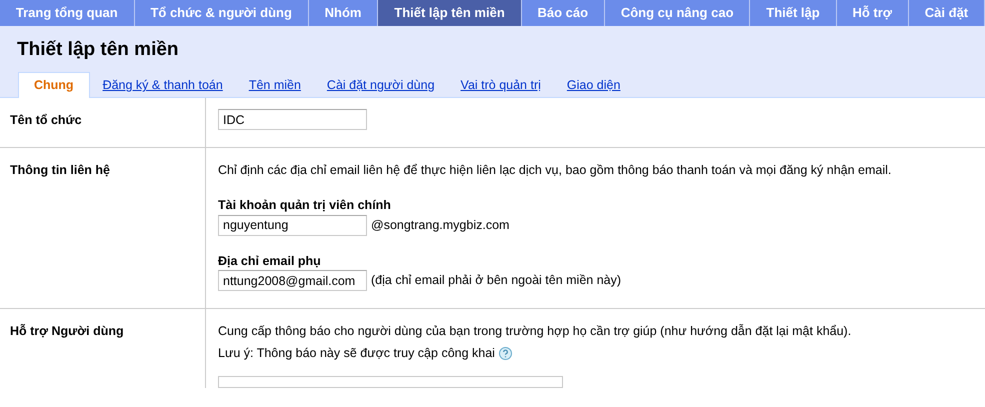 The image size is (985, 407). I want to click on nav-tab: Thiết lập tên miền, so click(450, 13).